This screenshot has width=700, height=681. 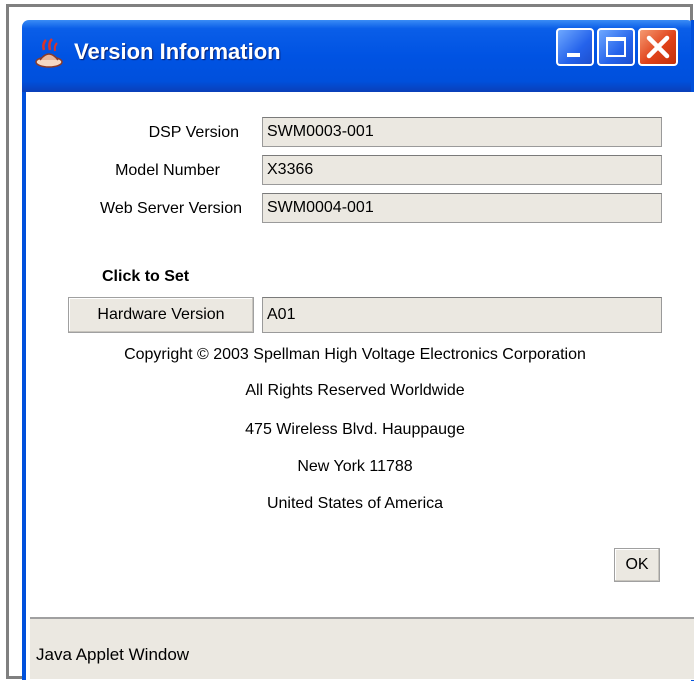 What do you see at coordinates (355, 466) in the screenshot?
I see `city-line: New York 11788` at bounding box center [355, 466].